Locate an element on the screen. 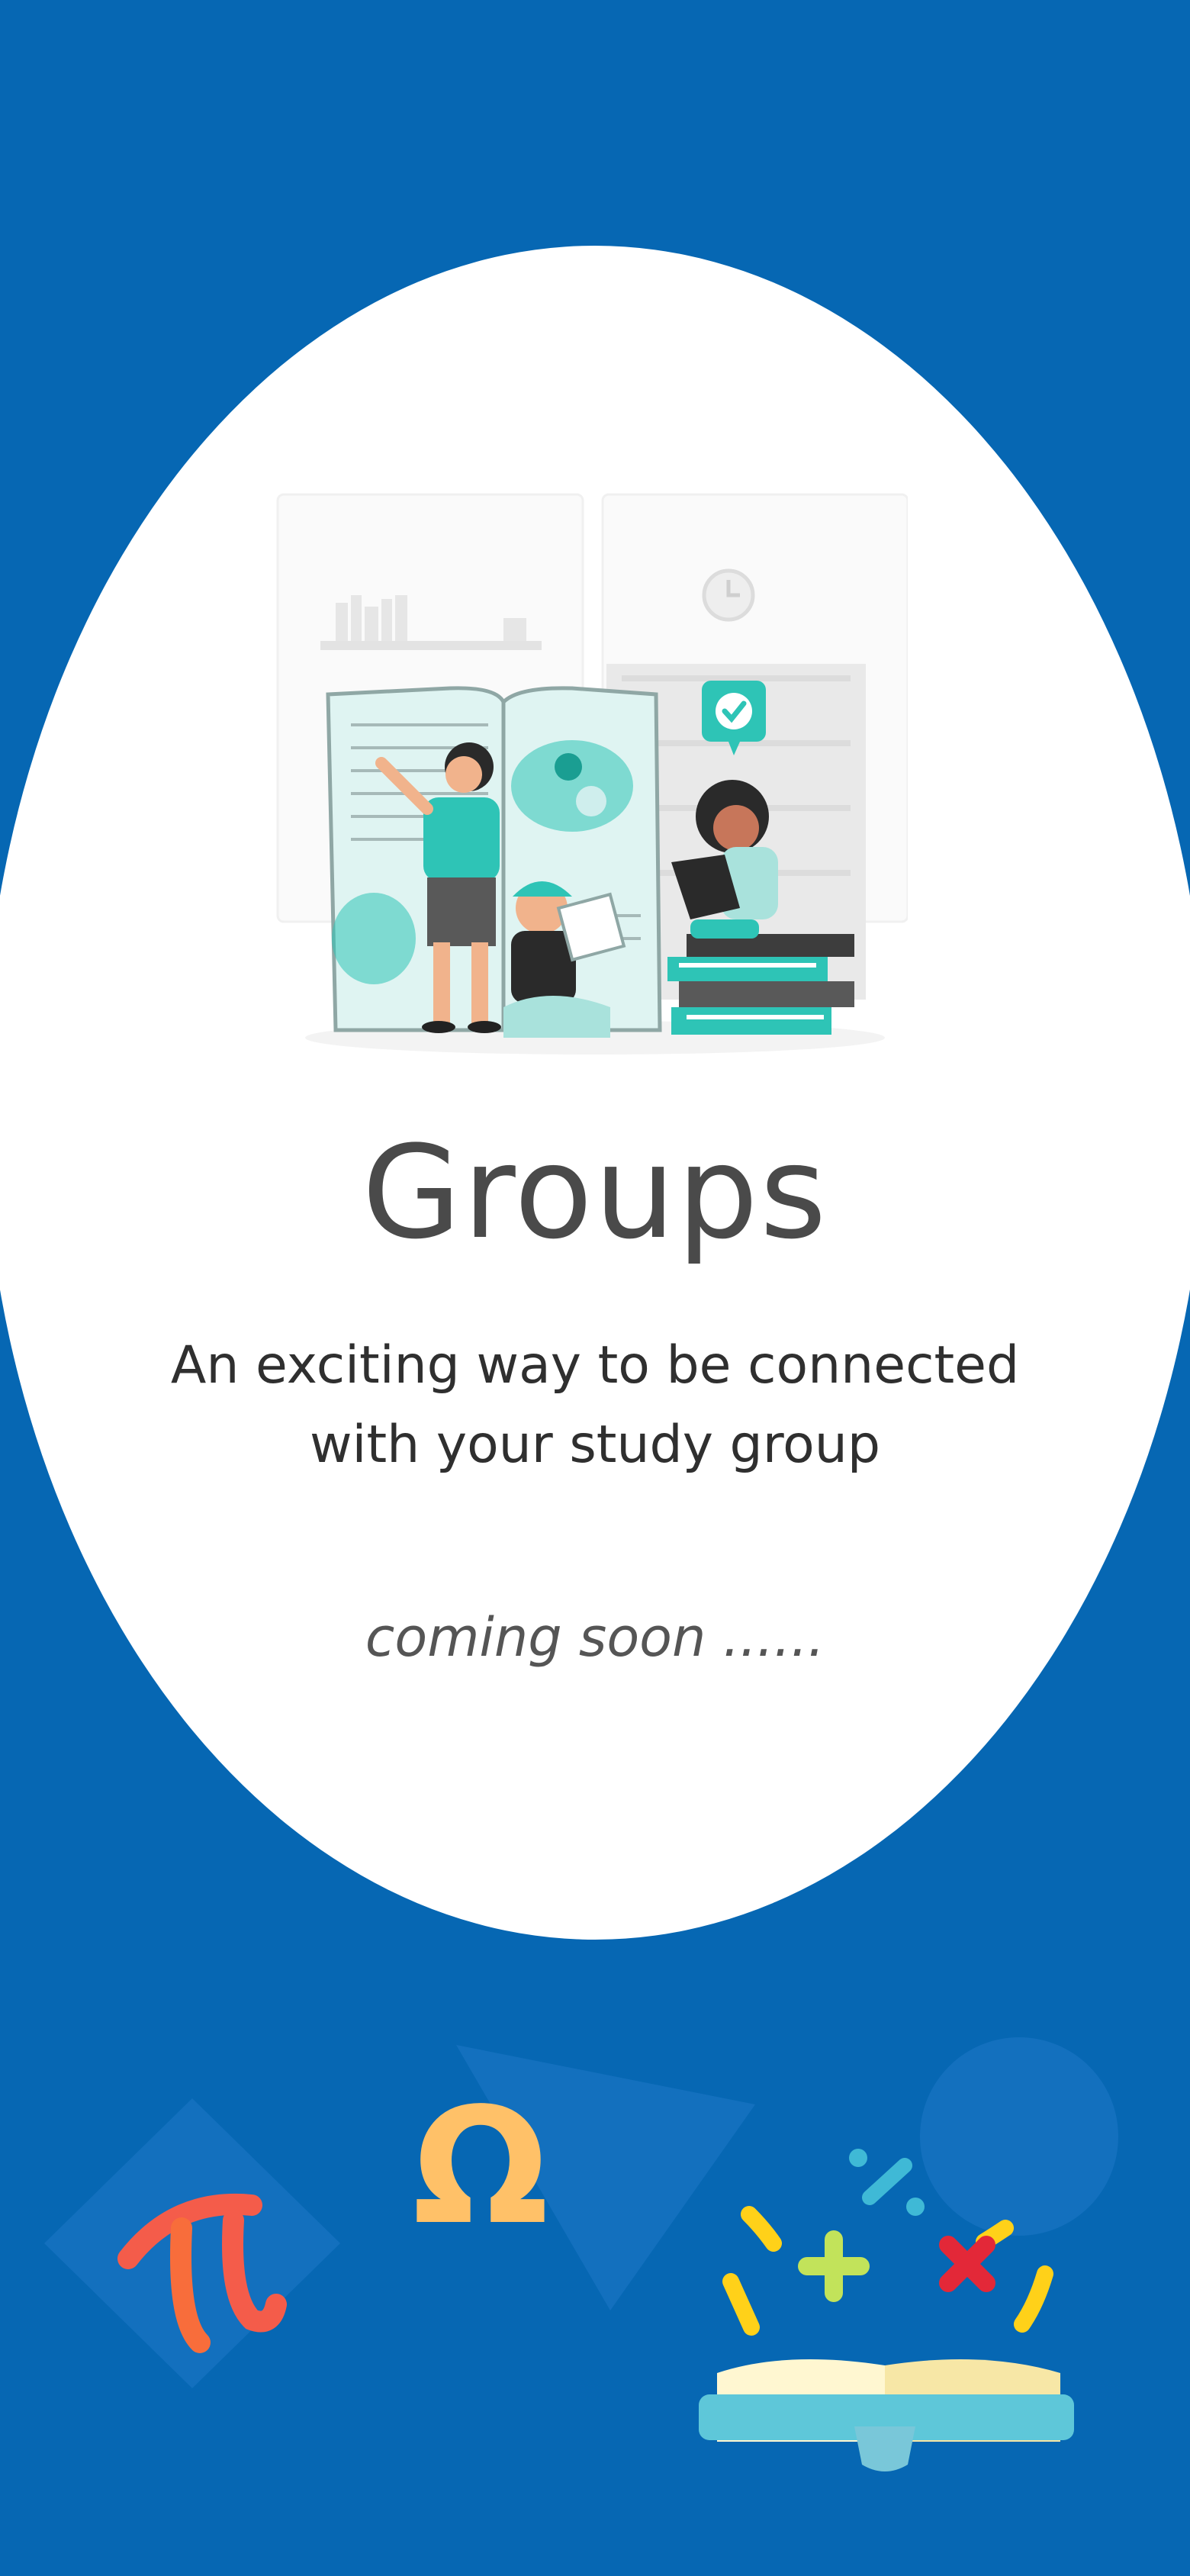  subtitle-line-1: An exciting way to be connected is located at coordinates (595, 1365).